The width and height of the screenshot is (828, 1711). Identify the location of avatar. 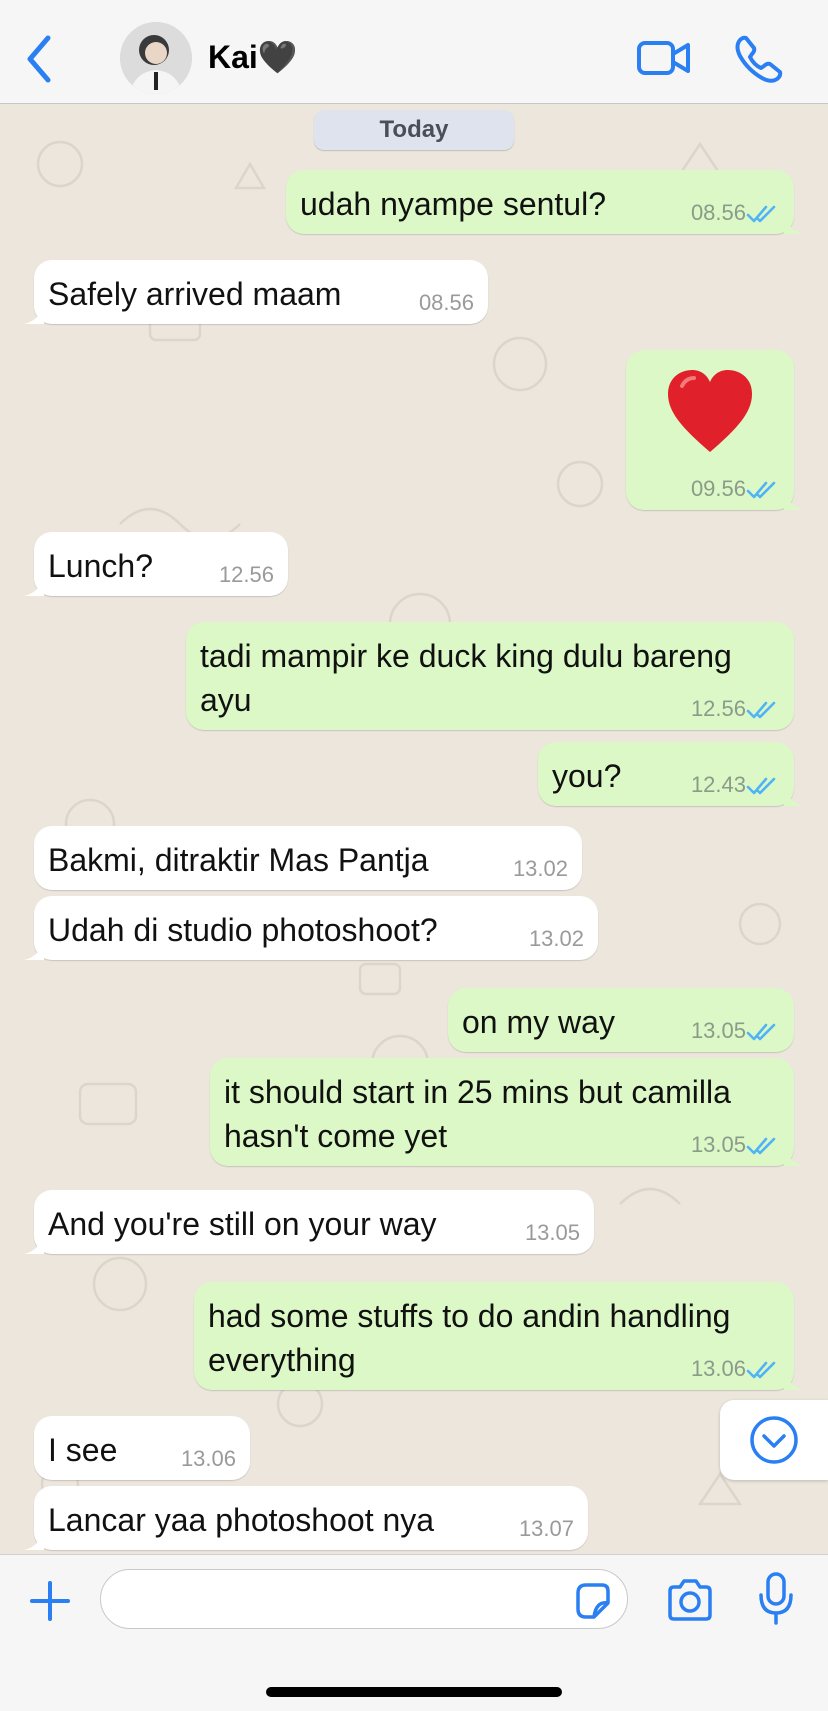
(156, 58).